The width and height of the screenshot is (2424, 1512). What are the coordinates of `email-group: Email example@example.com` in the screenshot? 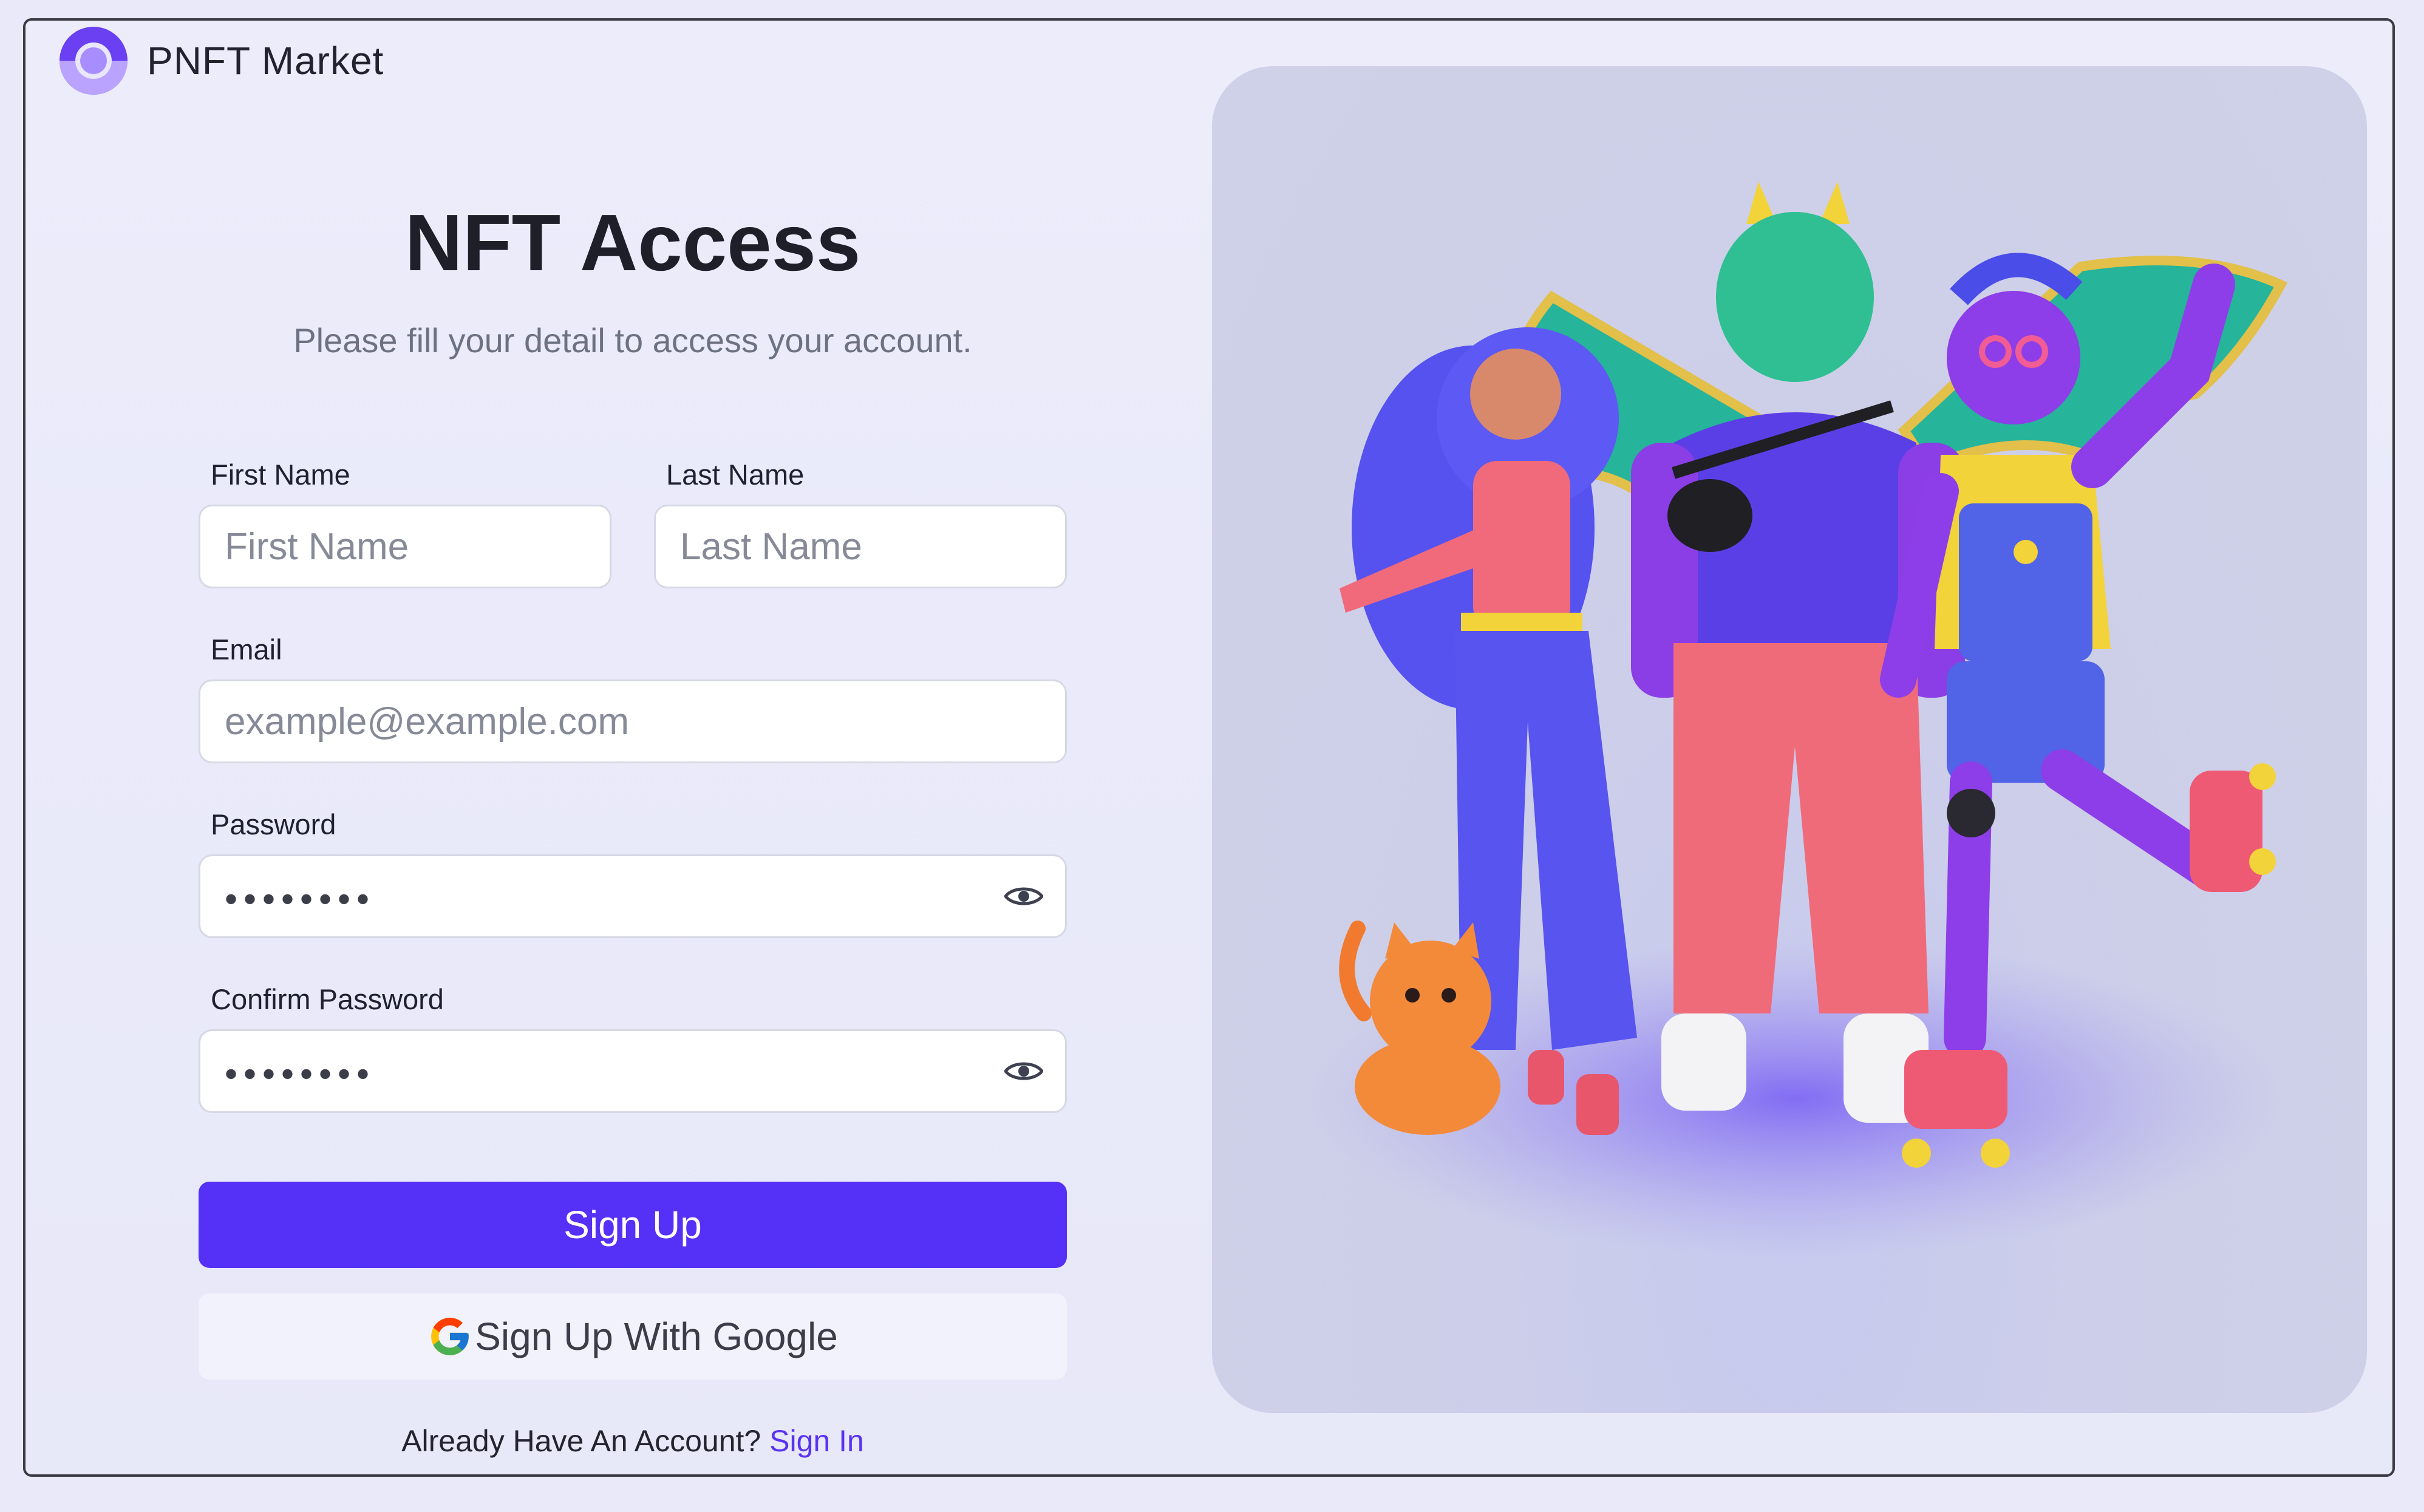 It's located at (633, 698).